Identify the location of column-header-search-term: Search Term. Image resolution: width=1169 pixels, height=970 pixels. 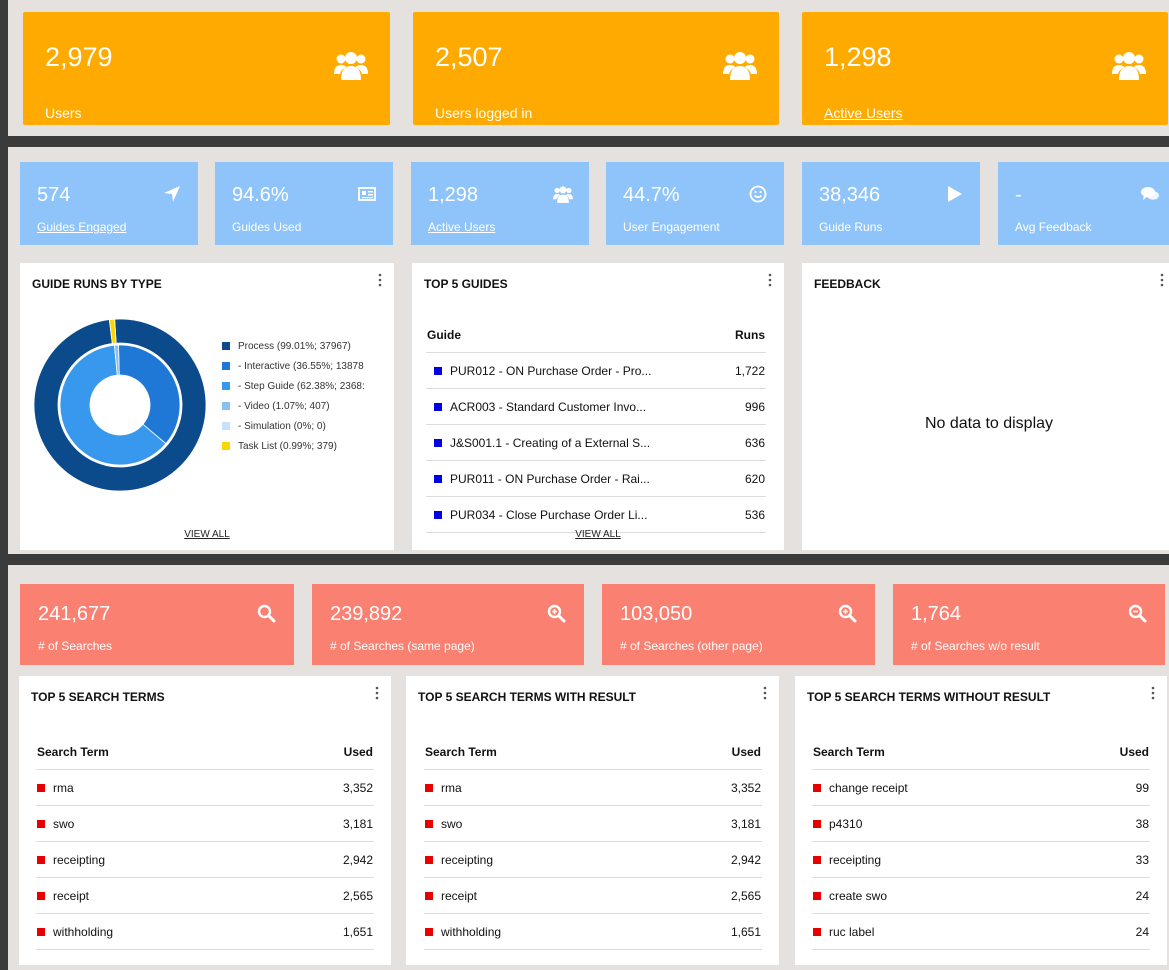
(156, 752).